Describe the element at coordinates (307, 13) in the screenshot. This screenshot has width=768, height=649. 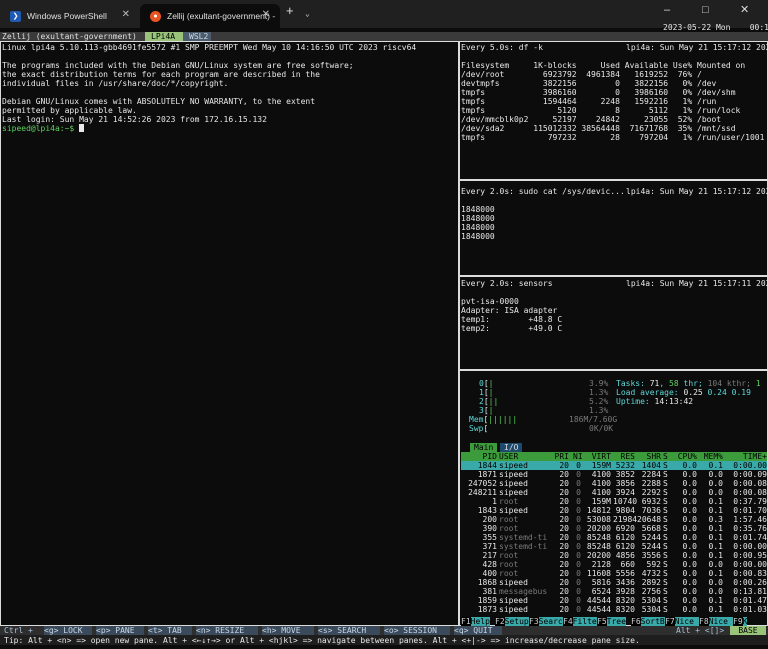
I see `chevron-down-icon: ⌄` at that location.